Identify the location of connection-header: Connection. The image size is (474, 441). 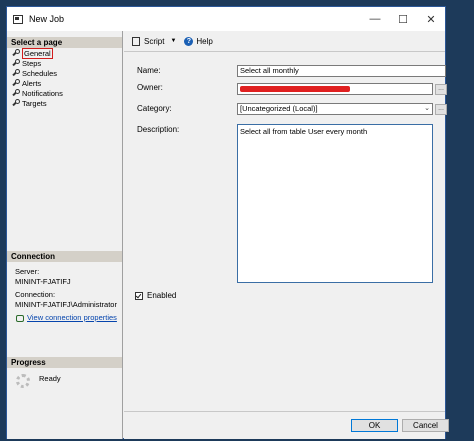
(64, 256).